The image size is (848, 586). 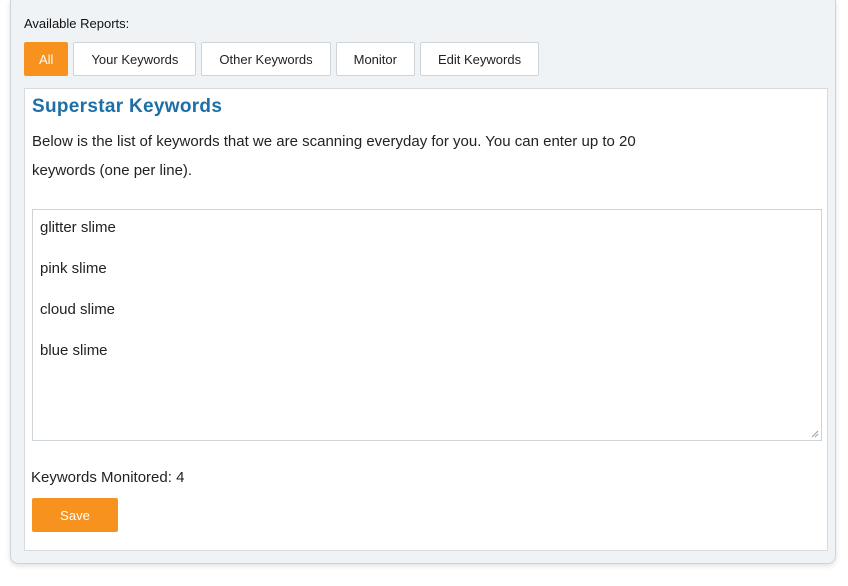 What do you see at coordinates (815, 434) in the screenshot?
I see `resize-handle-icon` at bounding box center [815, 434].